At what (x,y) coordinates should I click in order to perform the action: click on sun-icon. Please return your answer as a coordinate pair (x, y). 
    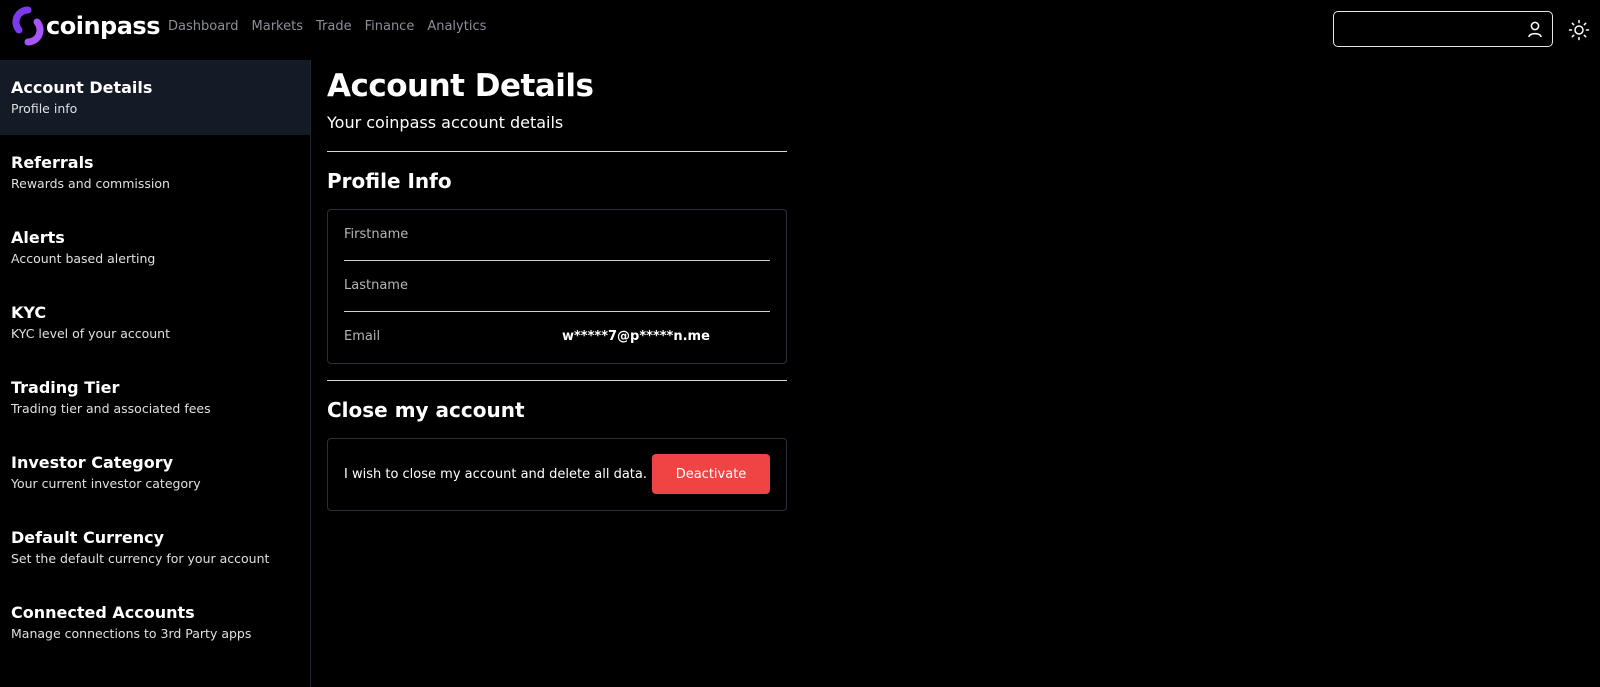
    Looking at the image, I should click on (1579, 30).